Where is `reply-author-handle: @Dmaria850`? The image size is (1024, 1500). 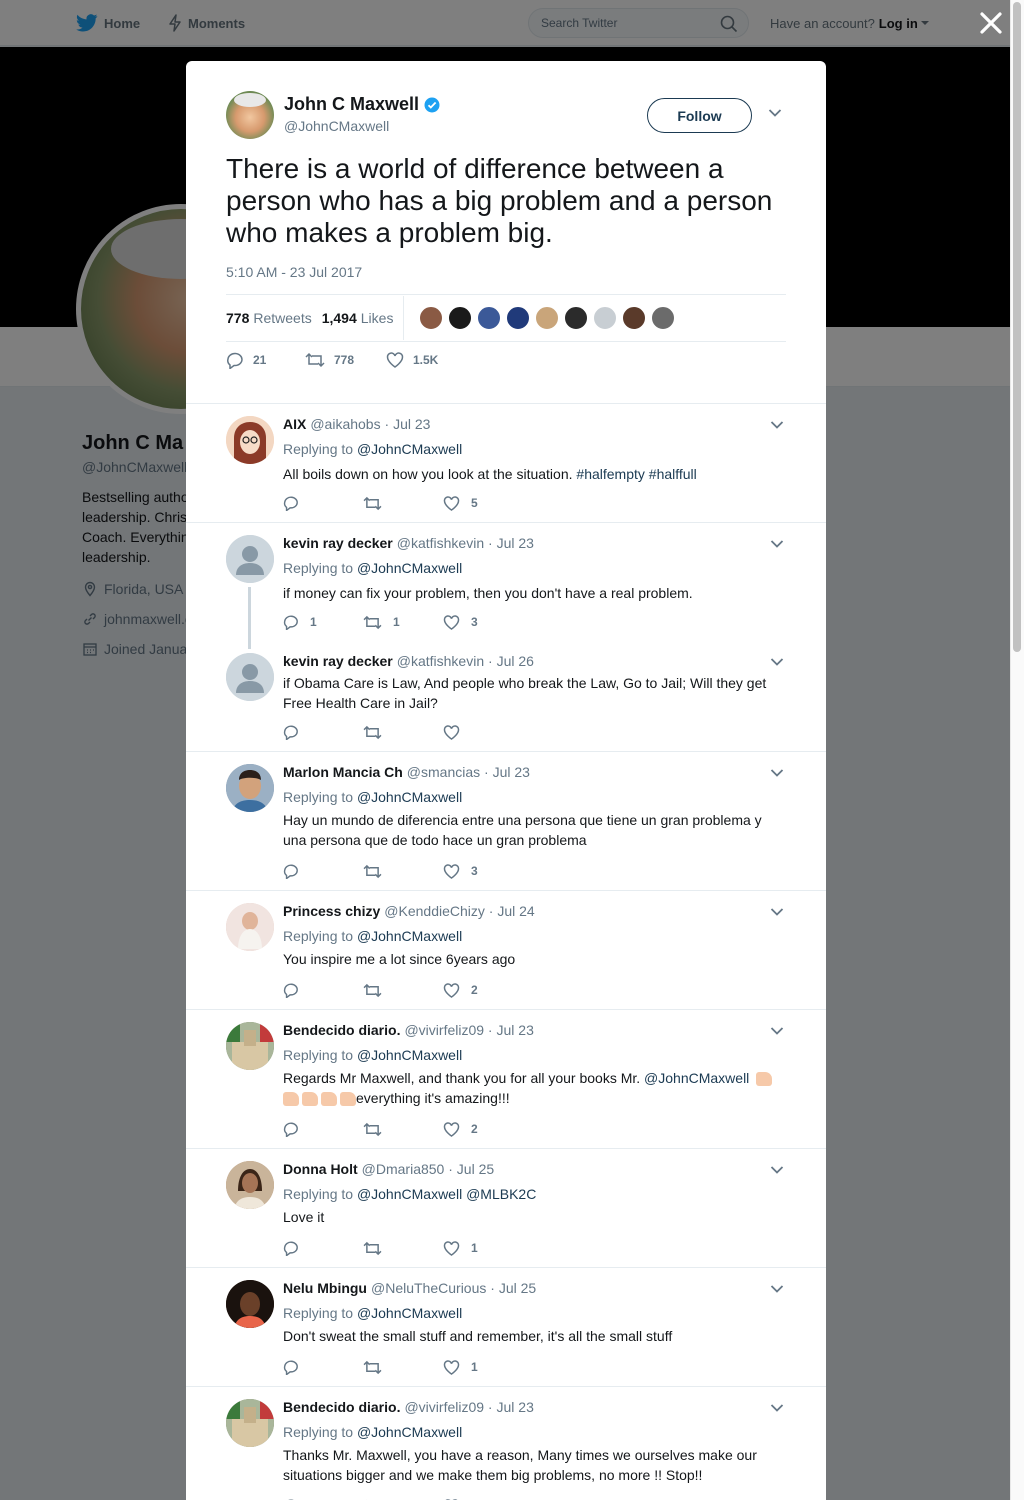 reply-author-handle: @Dmaria850 is located at coordinates (403, 1169).